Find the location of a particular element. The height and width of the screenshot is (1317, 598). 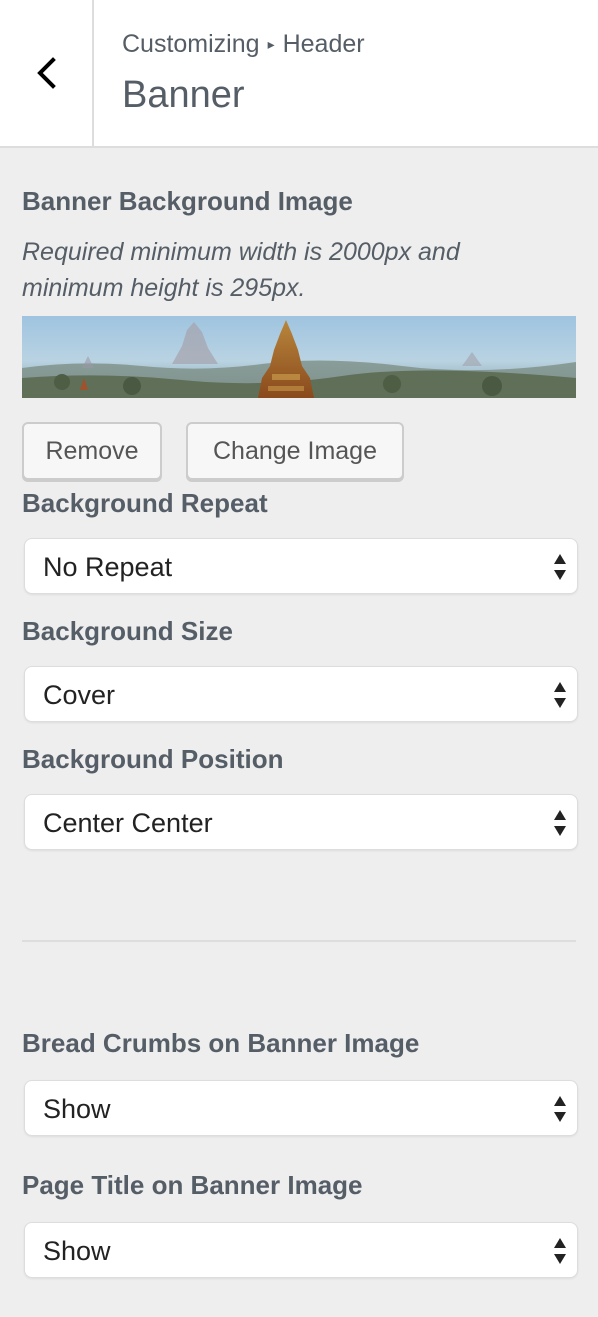

banner-image-preview is located at coordinates (299, 357).